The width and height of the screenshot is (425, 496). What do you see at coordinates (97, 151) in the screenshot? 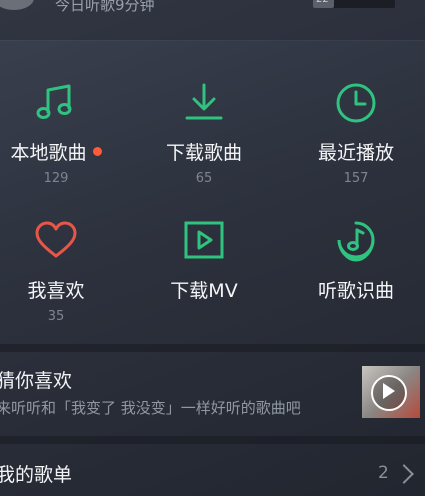
I see `new-indicator-dot` at bounding box center [97, 151].